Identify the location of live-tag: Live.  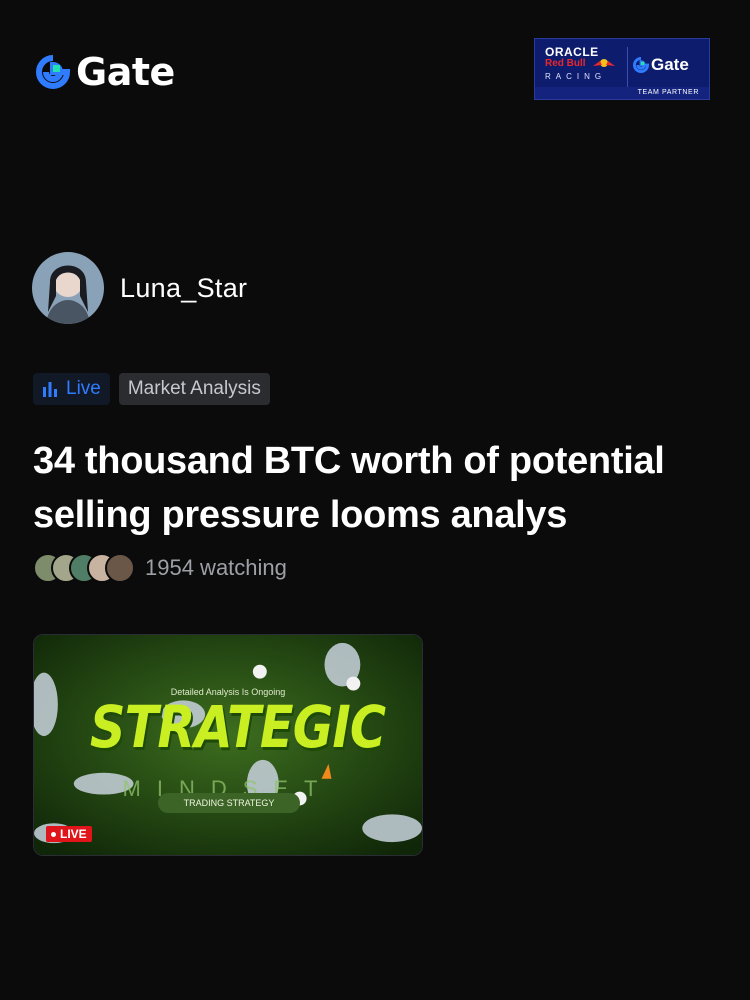
(71, 389).